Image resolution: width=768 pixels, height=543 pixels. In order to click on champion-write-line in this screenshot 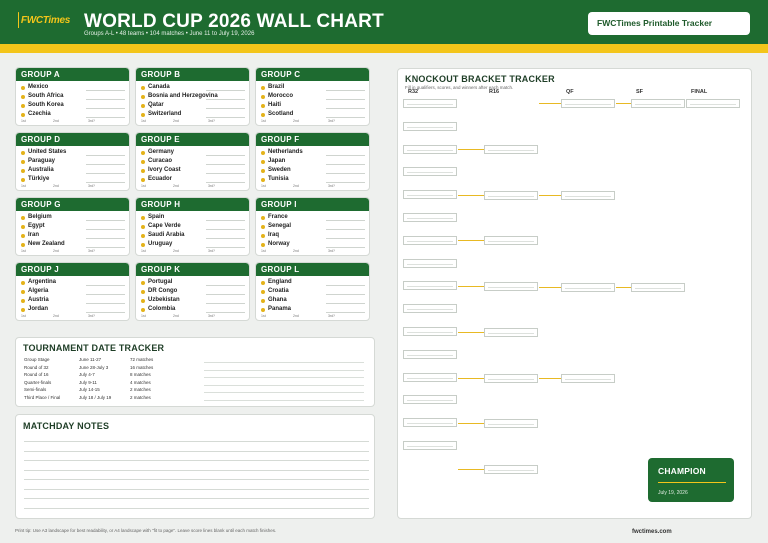, I will do `click(692, 482)`.